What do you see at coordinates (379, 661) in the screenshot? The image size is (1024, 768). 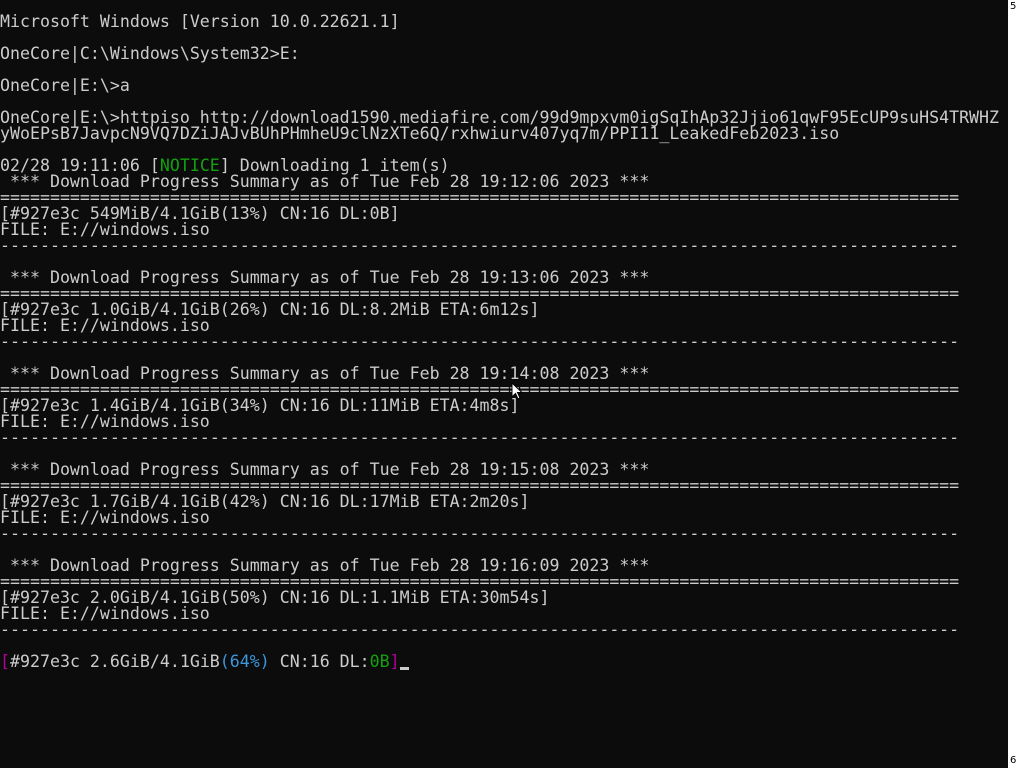 I see `progress-download-speed: 0B` at bounding box center [379, 661].